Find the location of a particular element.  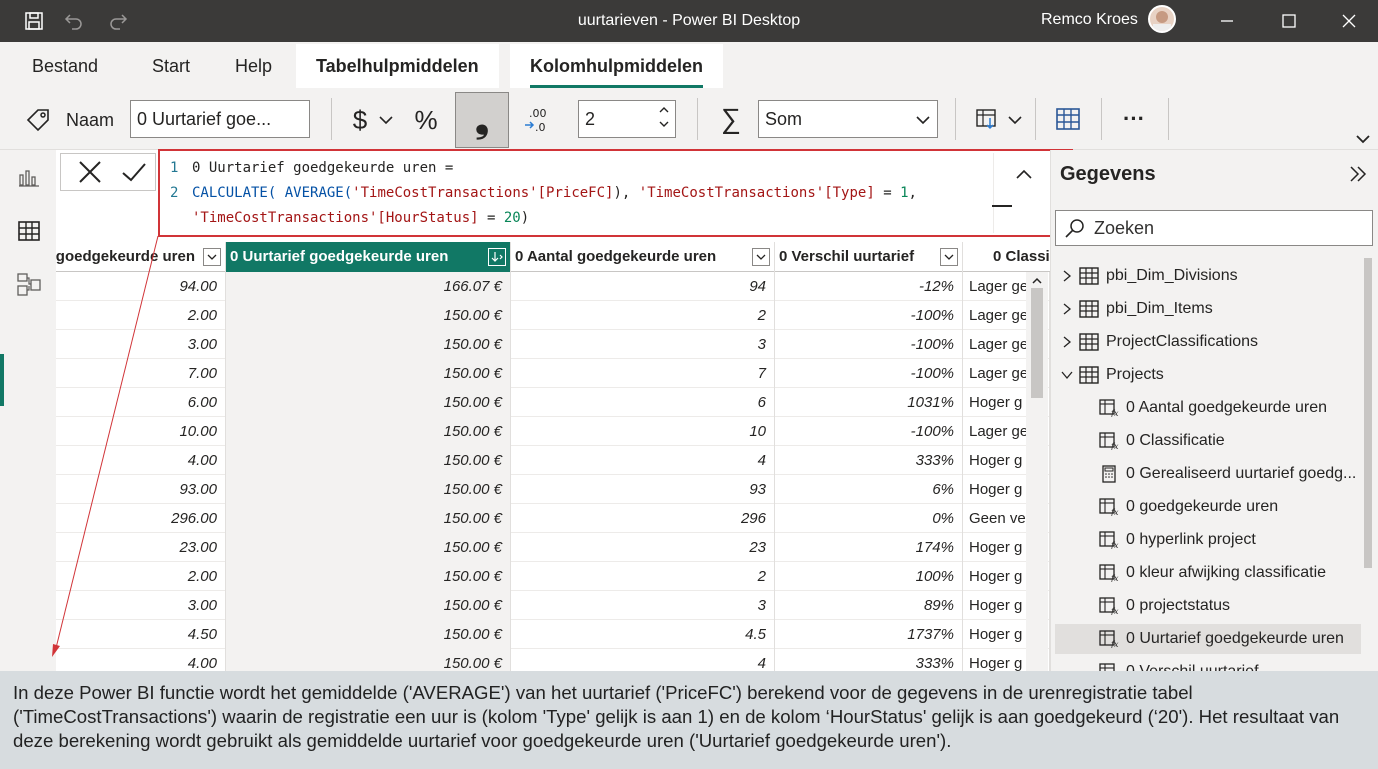

field-label: Projects is located at coordinates (1135, 374).